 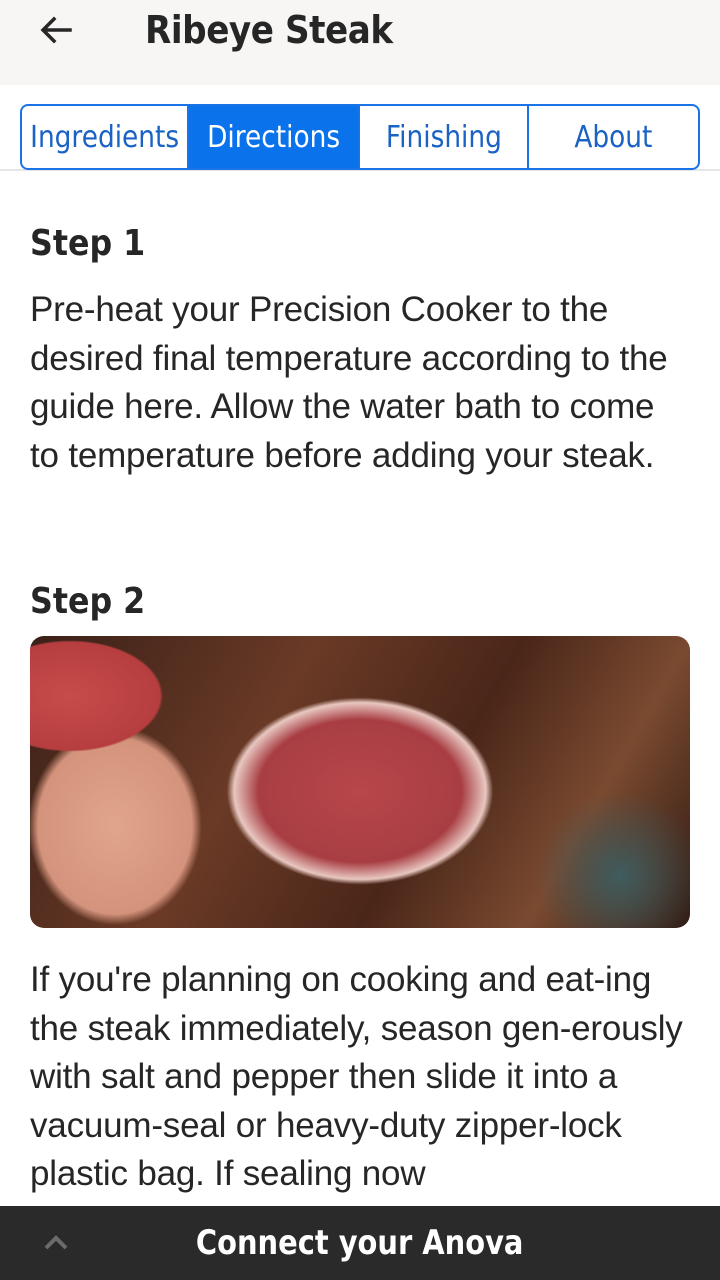 I want to click on step-2-title: Step 2, so click(x=88, y=601).